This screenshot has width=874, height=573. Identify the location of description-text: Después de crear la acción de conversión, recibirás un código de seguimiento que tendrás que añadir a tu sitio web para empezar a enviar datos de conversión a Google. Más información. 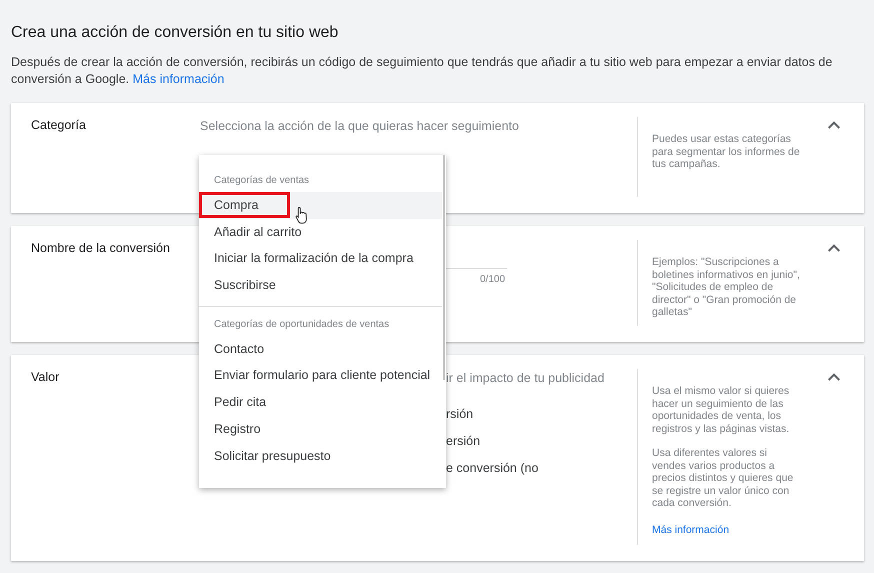
(422, 71).